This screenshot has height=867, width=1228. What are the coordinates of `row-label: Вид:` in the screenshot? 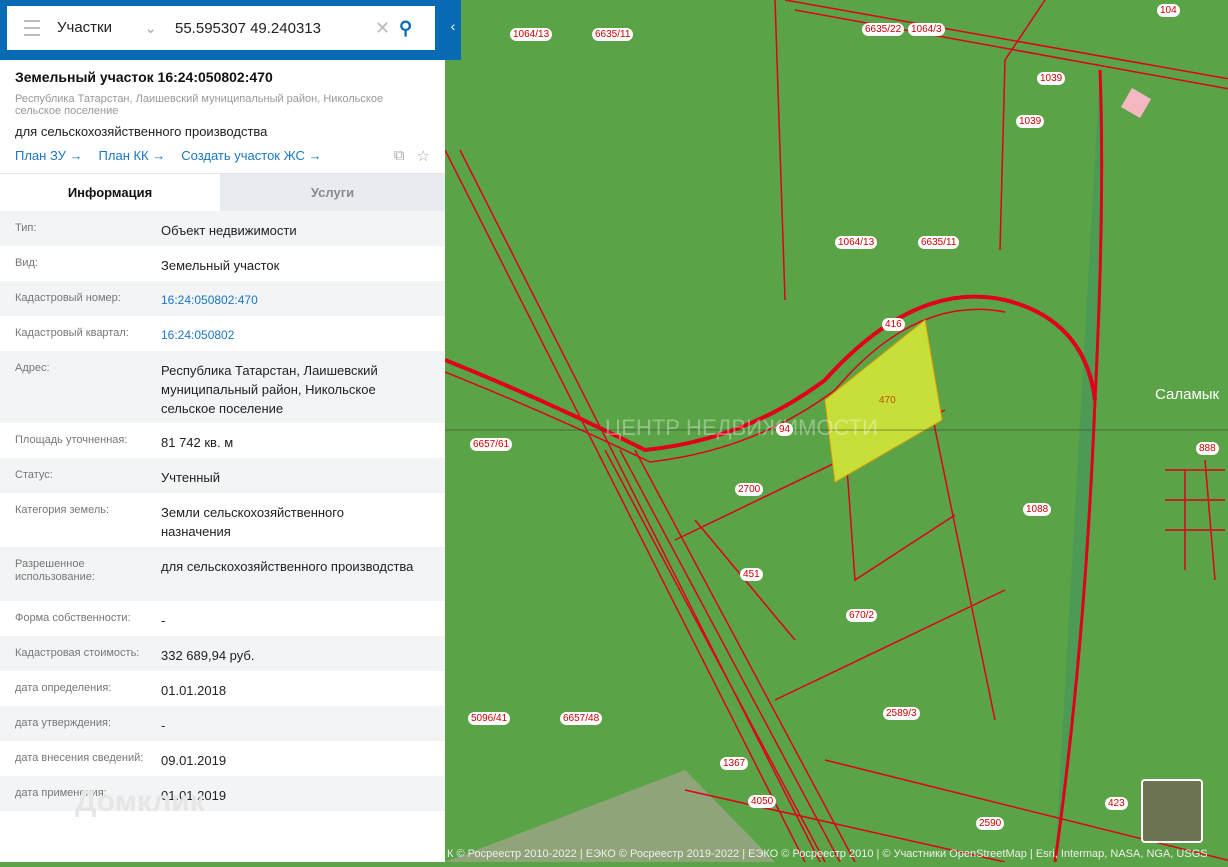 It's located at (26, 263).